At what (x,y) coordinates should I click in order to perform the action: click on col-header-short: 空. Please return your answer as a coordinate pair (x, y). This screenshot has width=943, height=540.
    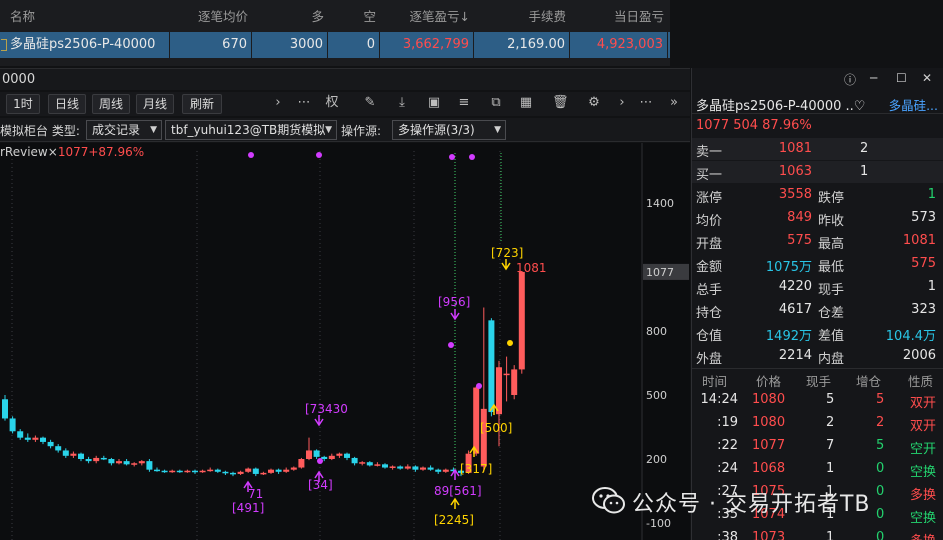
    Looking at the image, I should click on (354, 17).